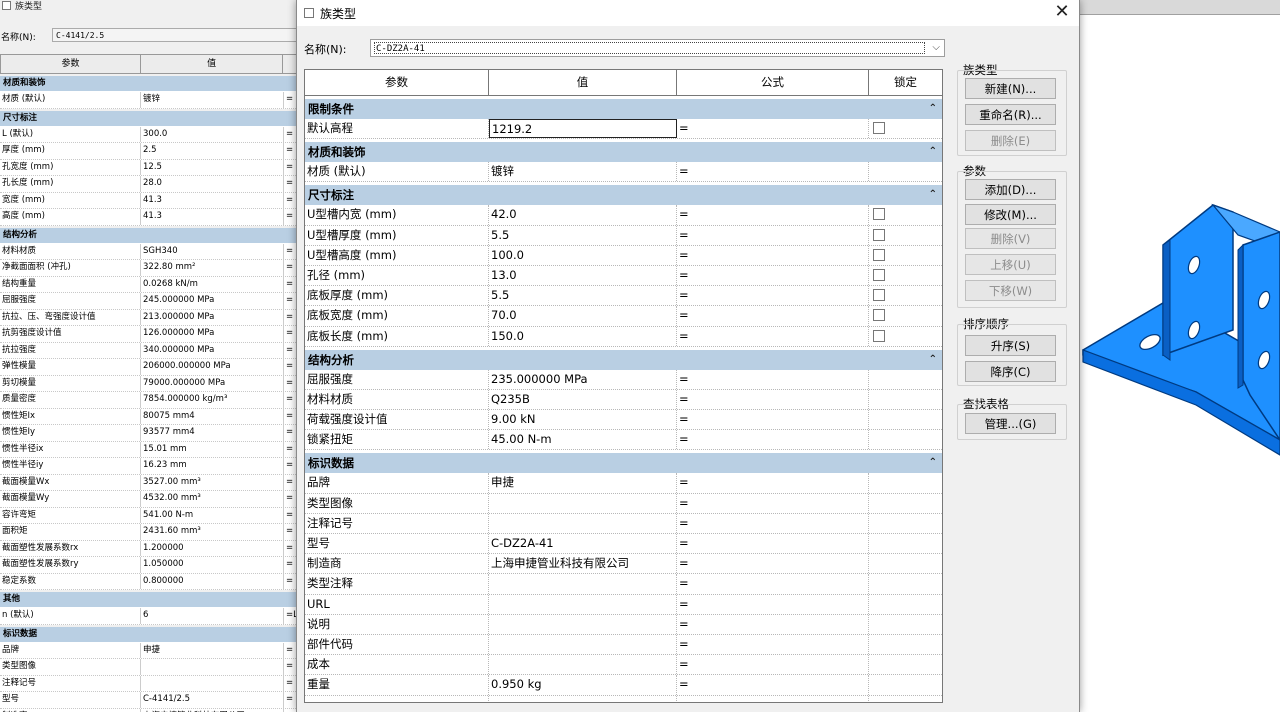 Image resolution: width=1280 pixels, height=712 pixels. I want to click on bg-value-cell: 79000.000000 MPa, so click(212, 383).